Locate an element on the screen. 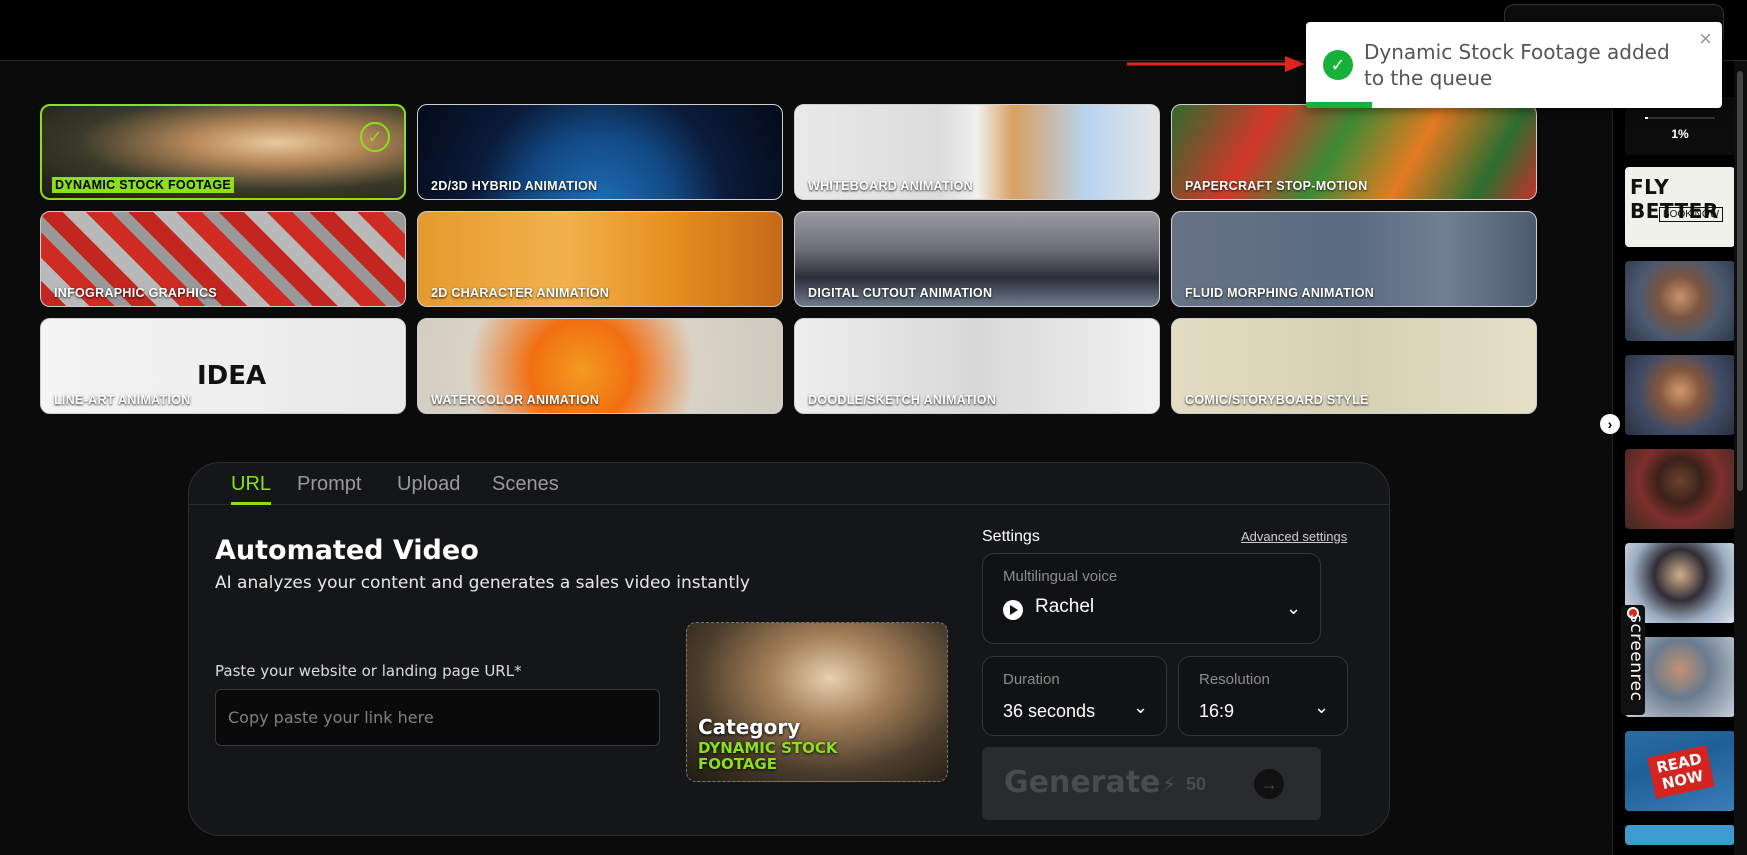 The height and width of the screenshot is (855, 1747). style-card-comic-storyboard: COMIC/STORYBOARD STYLE is located at coordinates (1354, 366).